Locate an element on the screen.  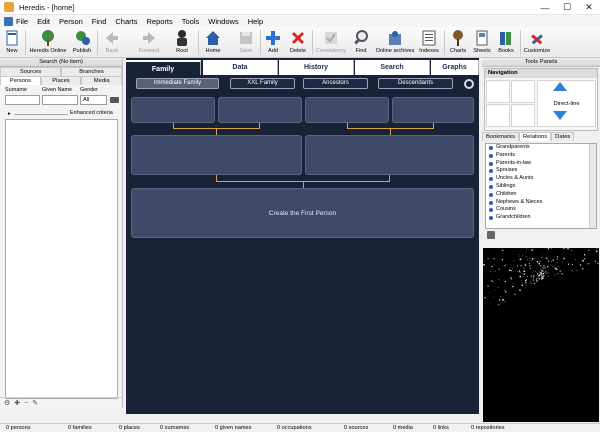
root-button: Root is located at coordinates (182, 42).